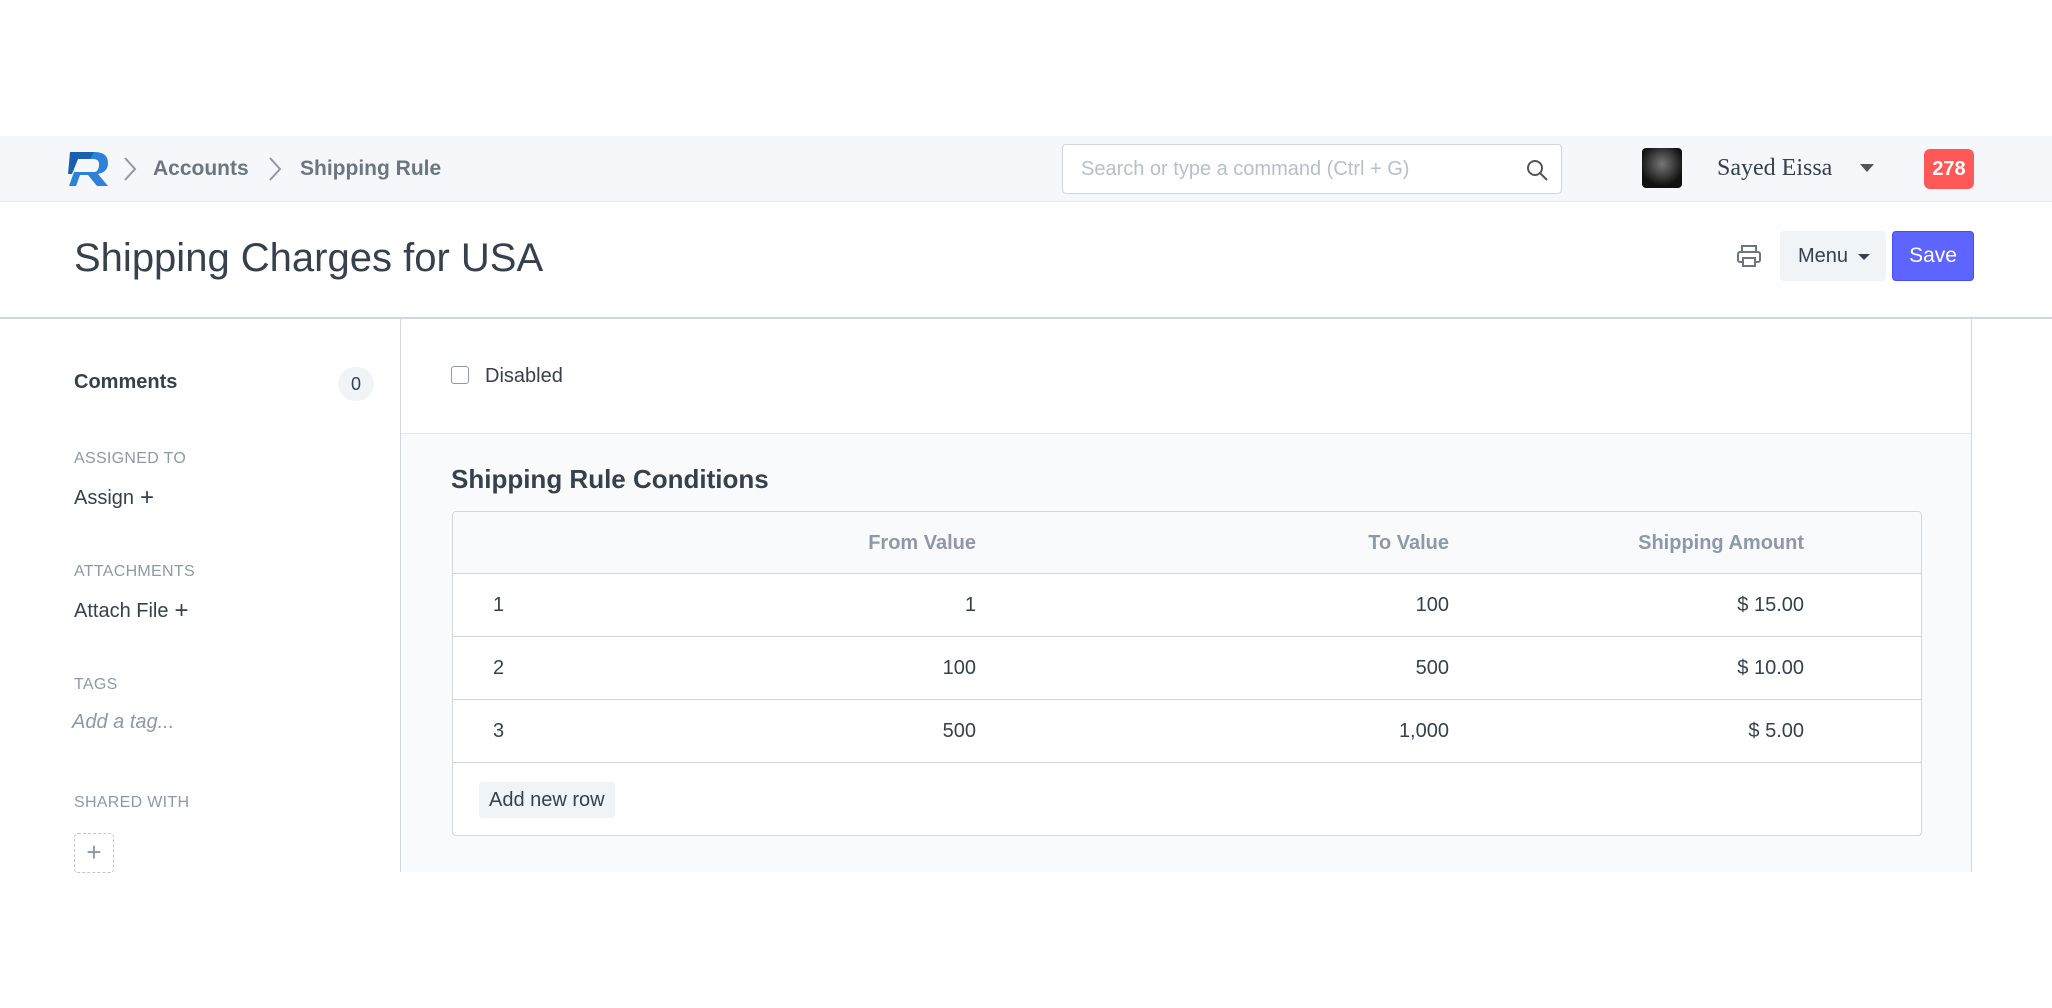 The width and height of the screenshot is (2052, 1008). I want to click on breadcrumb-accounts: Accounts, so click(201, 169).